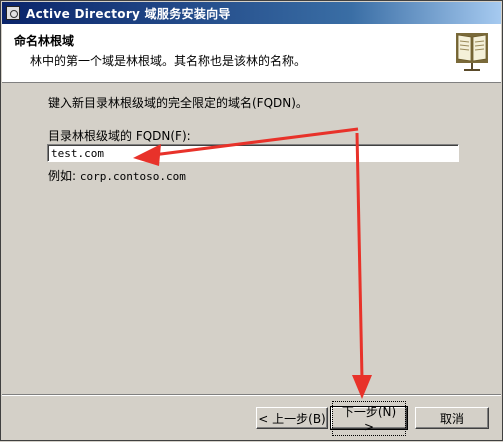 The width and height of the screenshot is (503, 442). I want to click on footer-separator, so click(251, 395).